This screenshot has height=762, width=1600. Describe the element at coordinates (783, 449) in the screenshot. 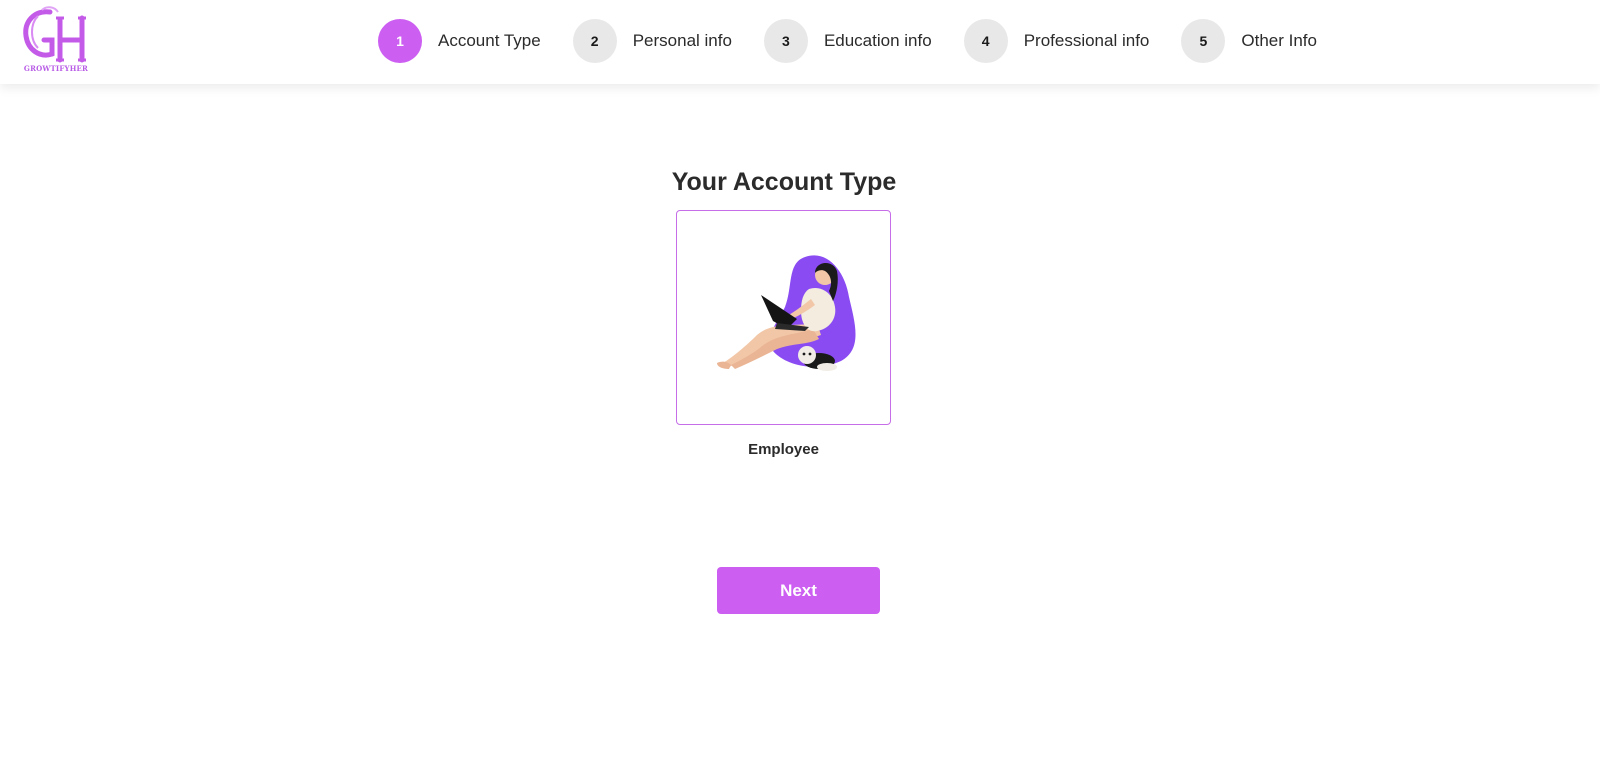

I see `account-type-label: Employee` at that location.